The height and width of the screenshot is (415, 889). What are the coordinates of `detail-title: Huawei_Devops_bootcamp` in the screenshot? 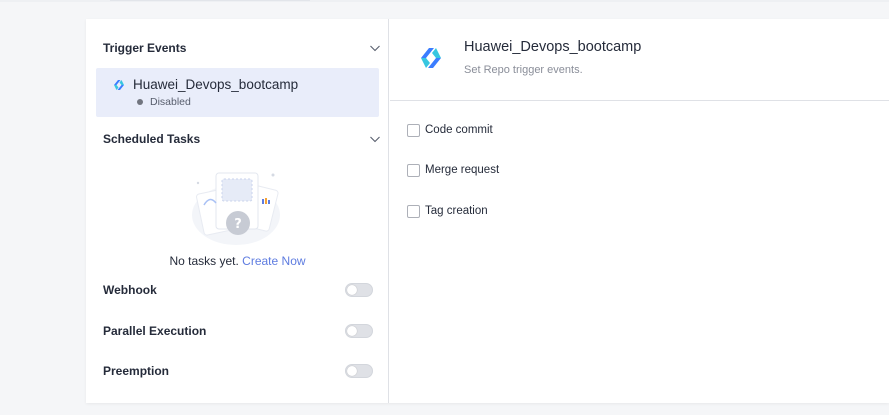 It's located at (553, 47).